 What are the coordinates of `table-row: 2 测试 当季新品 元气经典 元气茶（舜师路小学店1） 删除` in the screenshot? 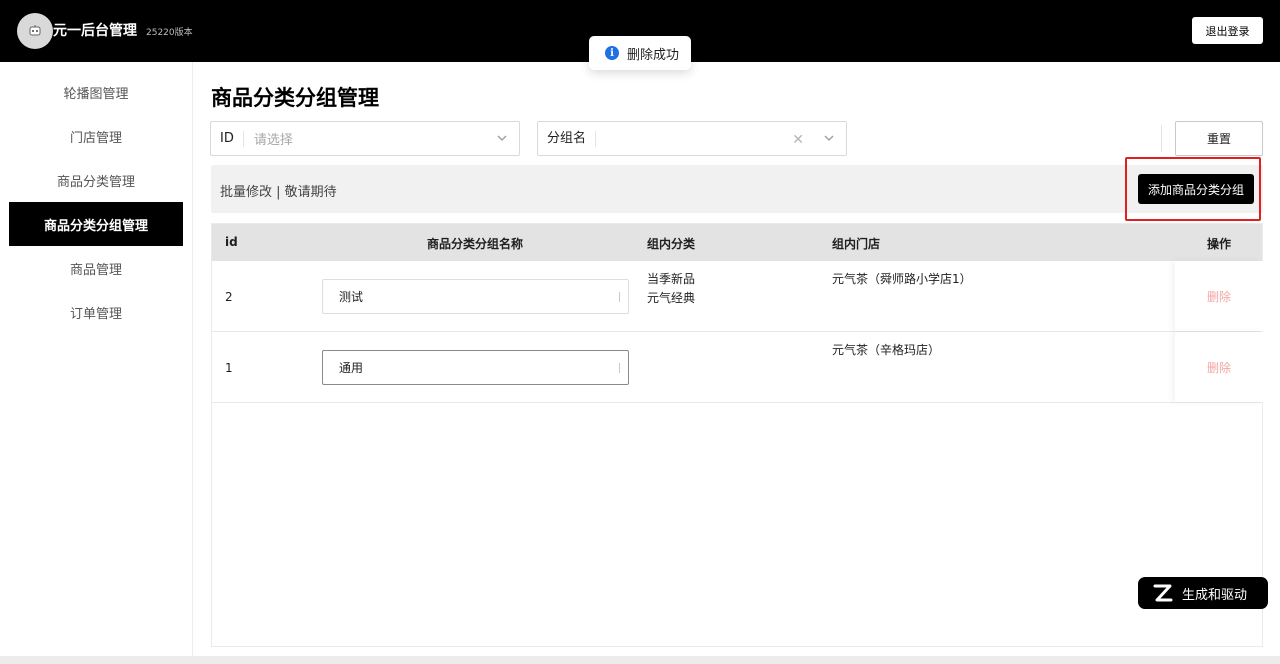 It's located at (737, 296).